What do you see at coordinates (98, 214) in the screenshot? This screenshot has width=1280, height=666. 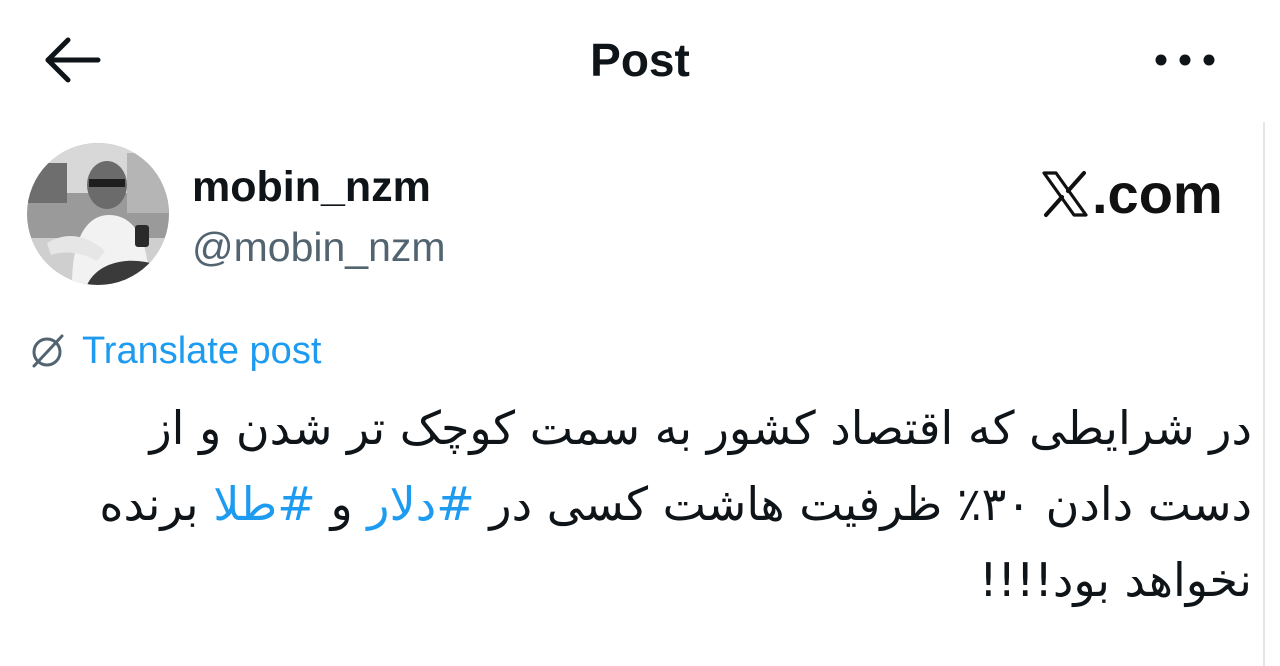 I see `avatar` at bounding box center [98, 214].